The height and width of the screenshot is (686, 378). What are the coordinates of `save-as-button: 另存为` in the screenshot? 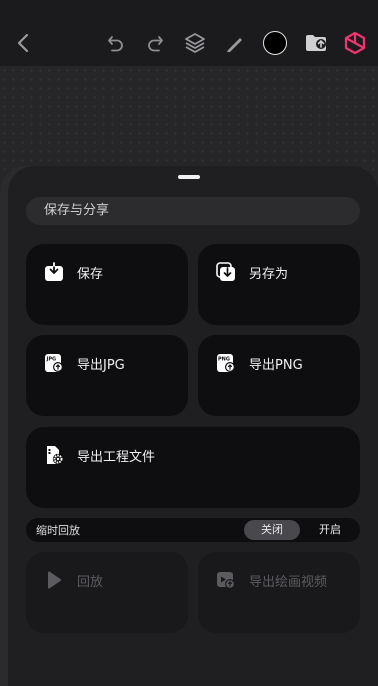 It's located at (279, 284).